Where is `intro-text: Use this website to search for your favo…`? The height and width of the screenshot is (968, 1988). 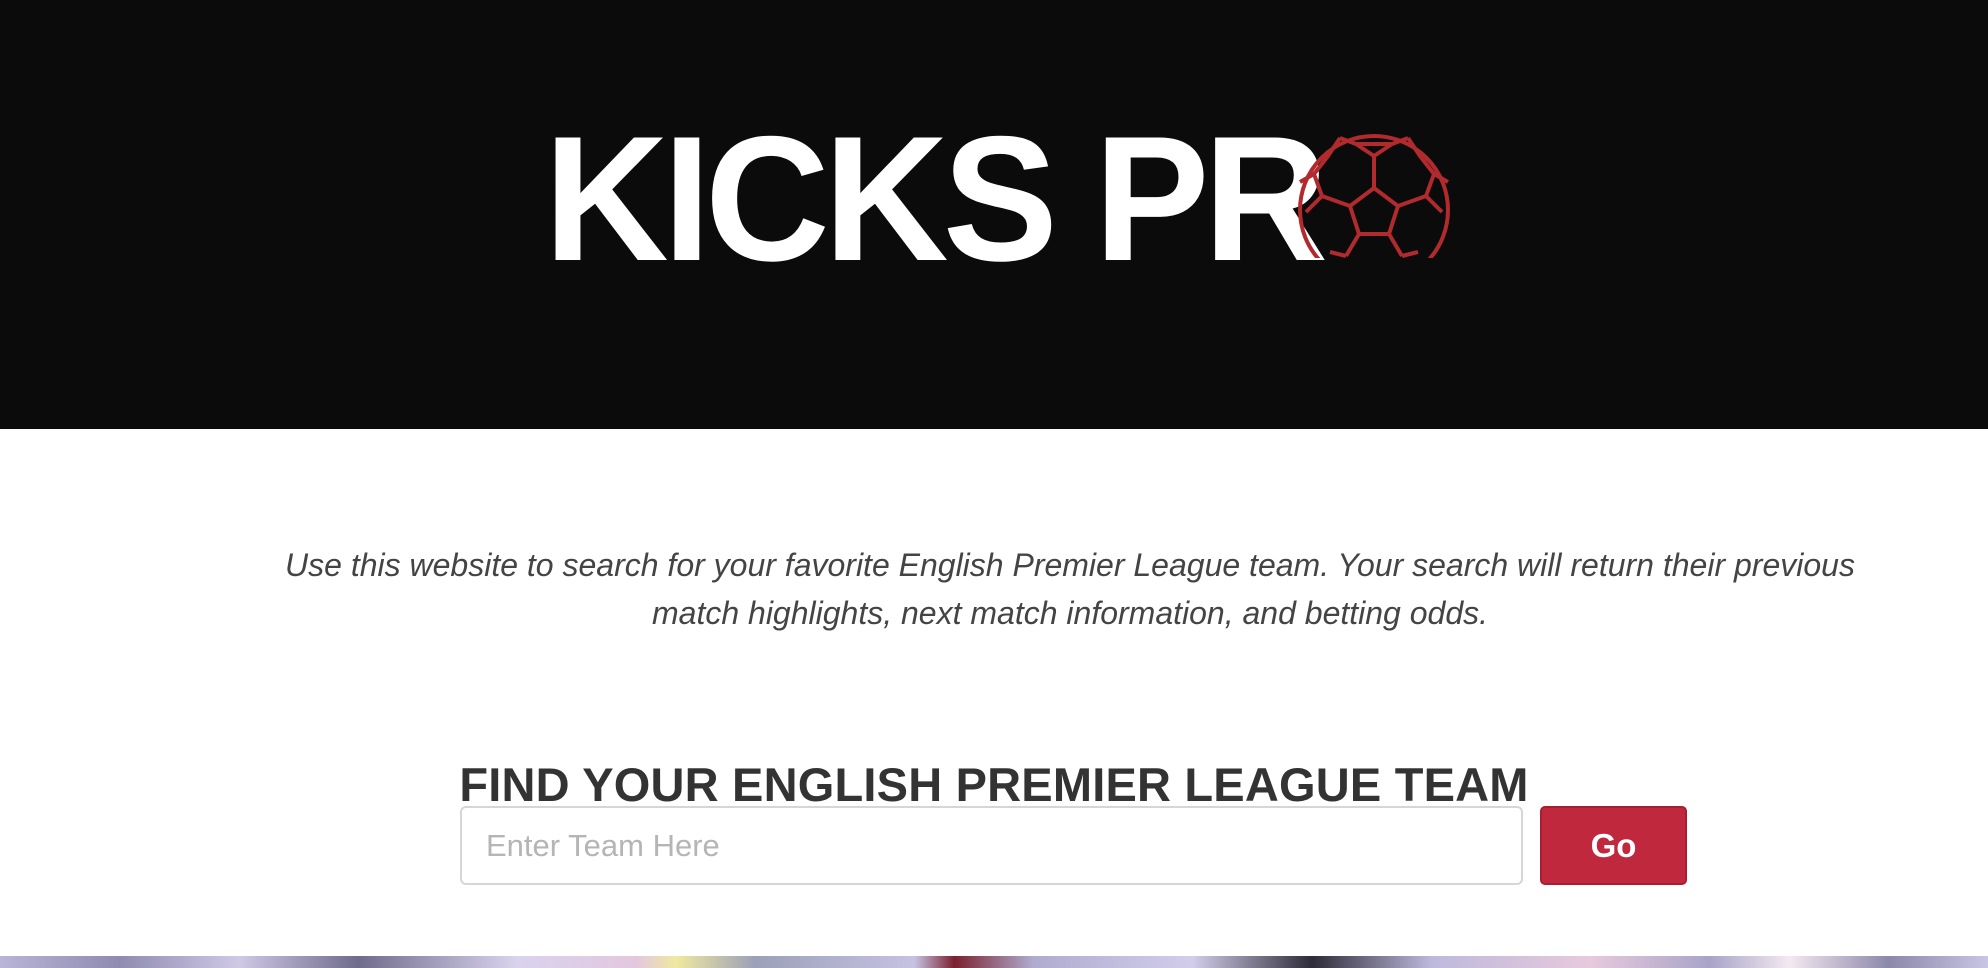
intro-text: Use this website to search for your favo… is located at coordinates (1070, 589).